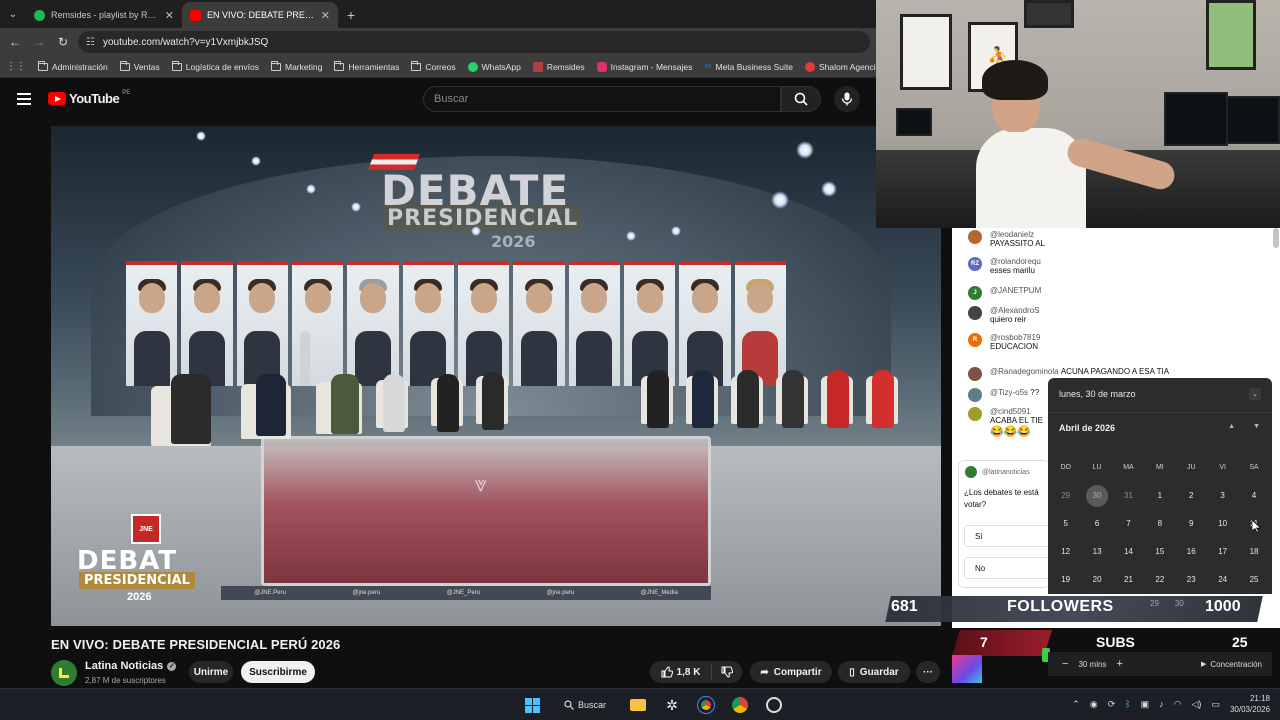 This screenshot has height=720, width=1280. What do you see at coordinates (1009, 568) in the screenshot?
I see `poll-option-no: No` at bounding box center [1009, 568].